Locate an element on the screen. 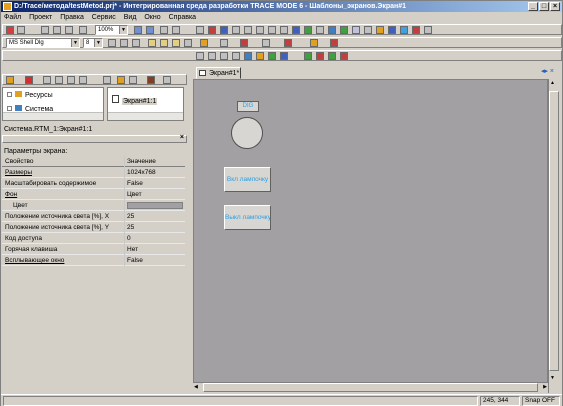  library-icon is located at coordinates (121, 80).